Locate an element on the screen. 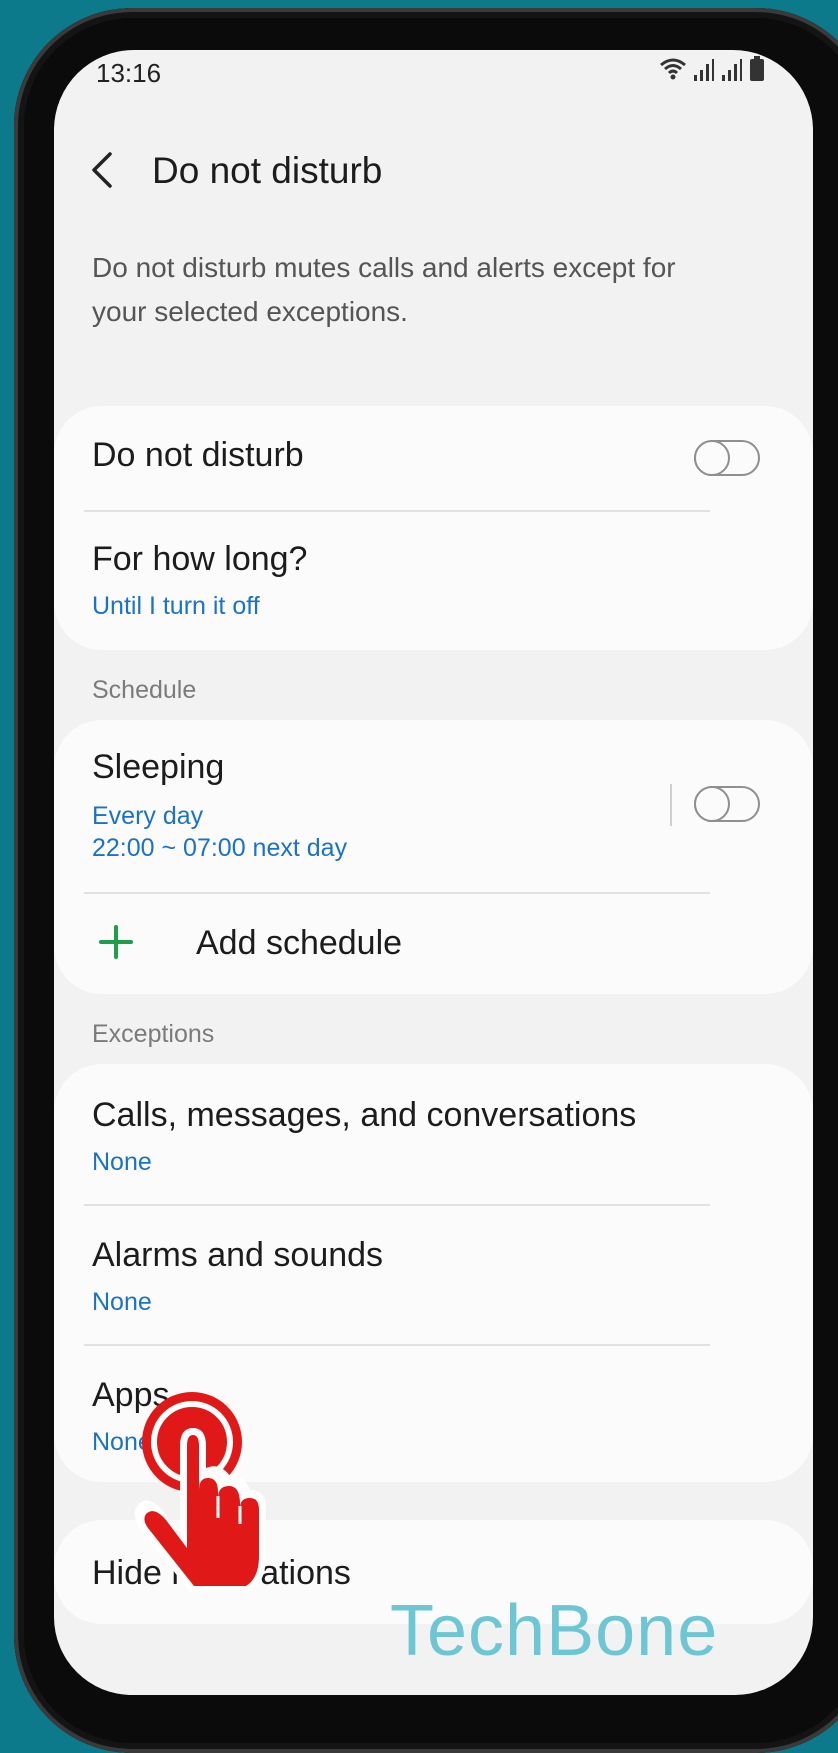 This screenshot has height=1753, width=838. vertical-separator is located at coordinates (671, 805).